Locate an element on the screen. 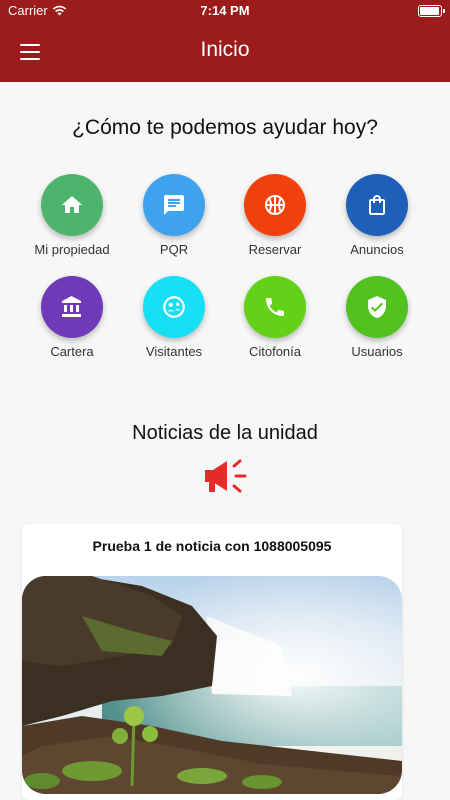  battery-icon is located at coordinates (431, 11).